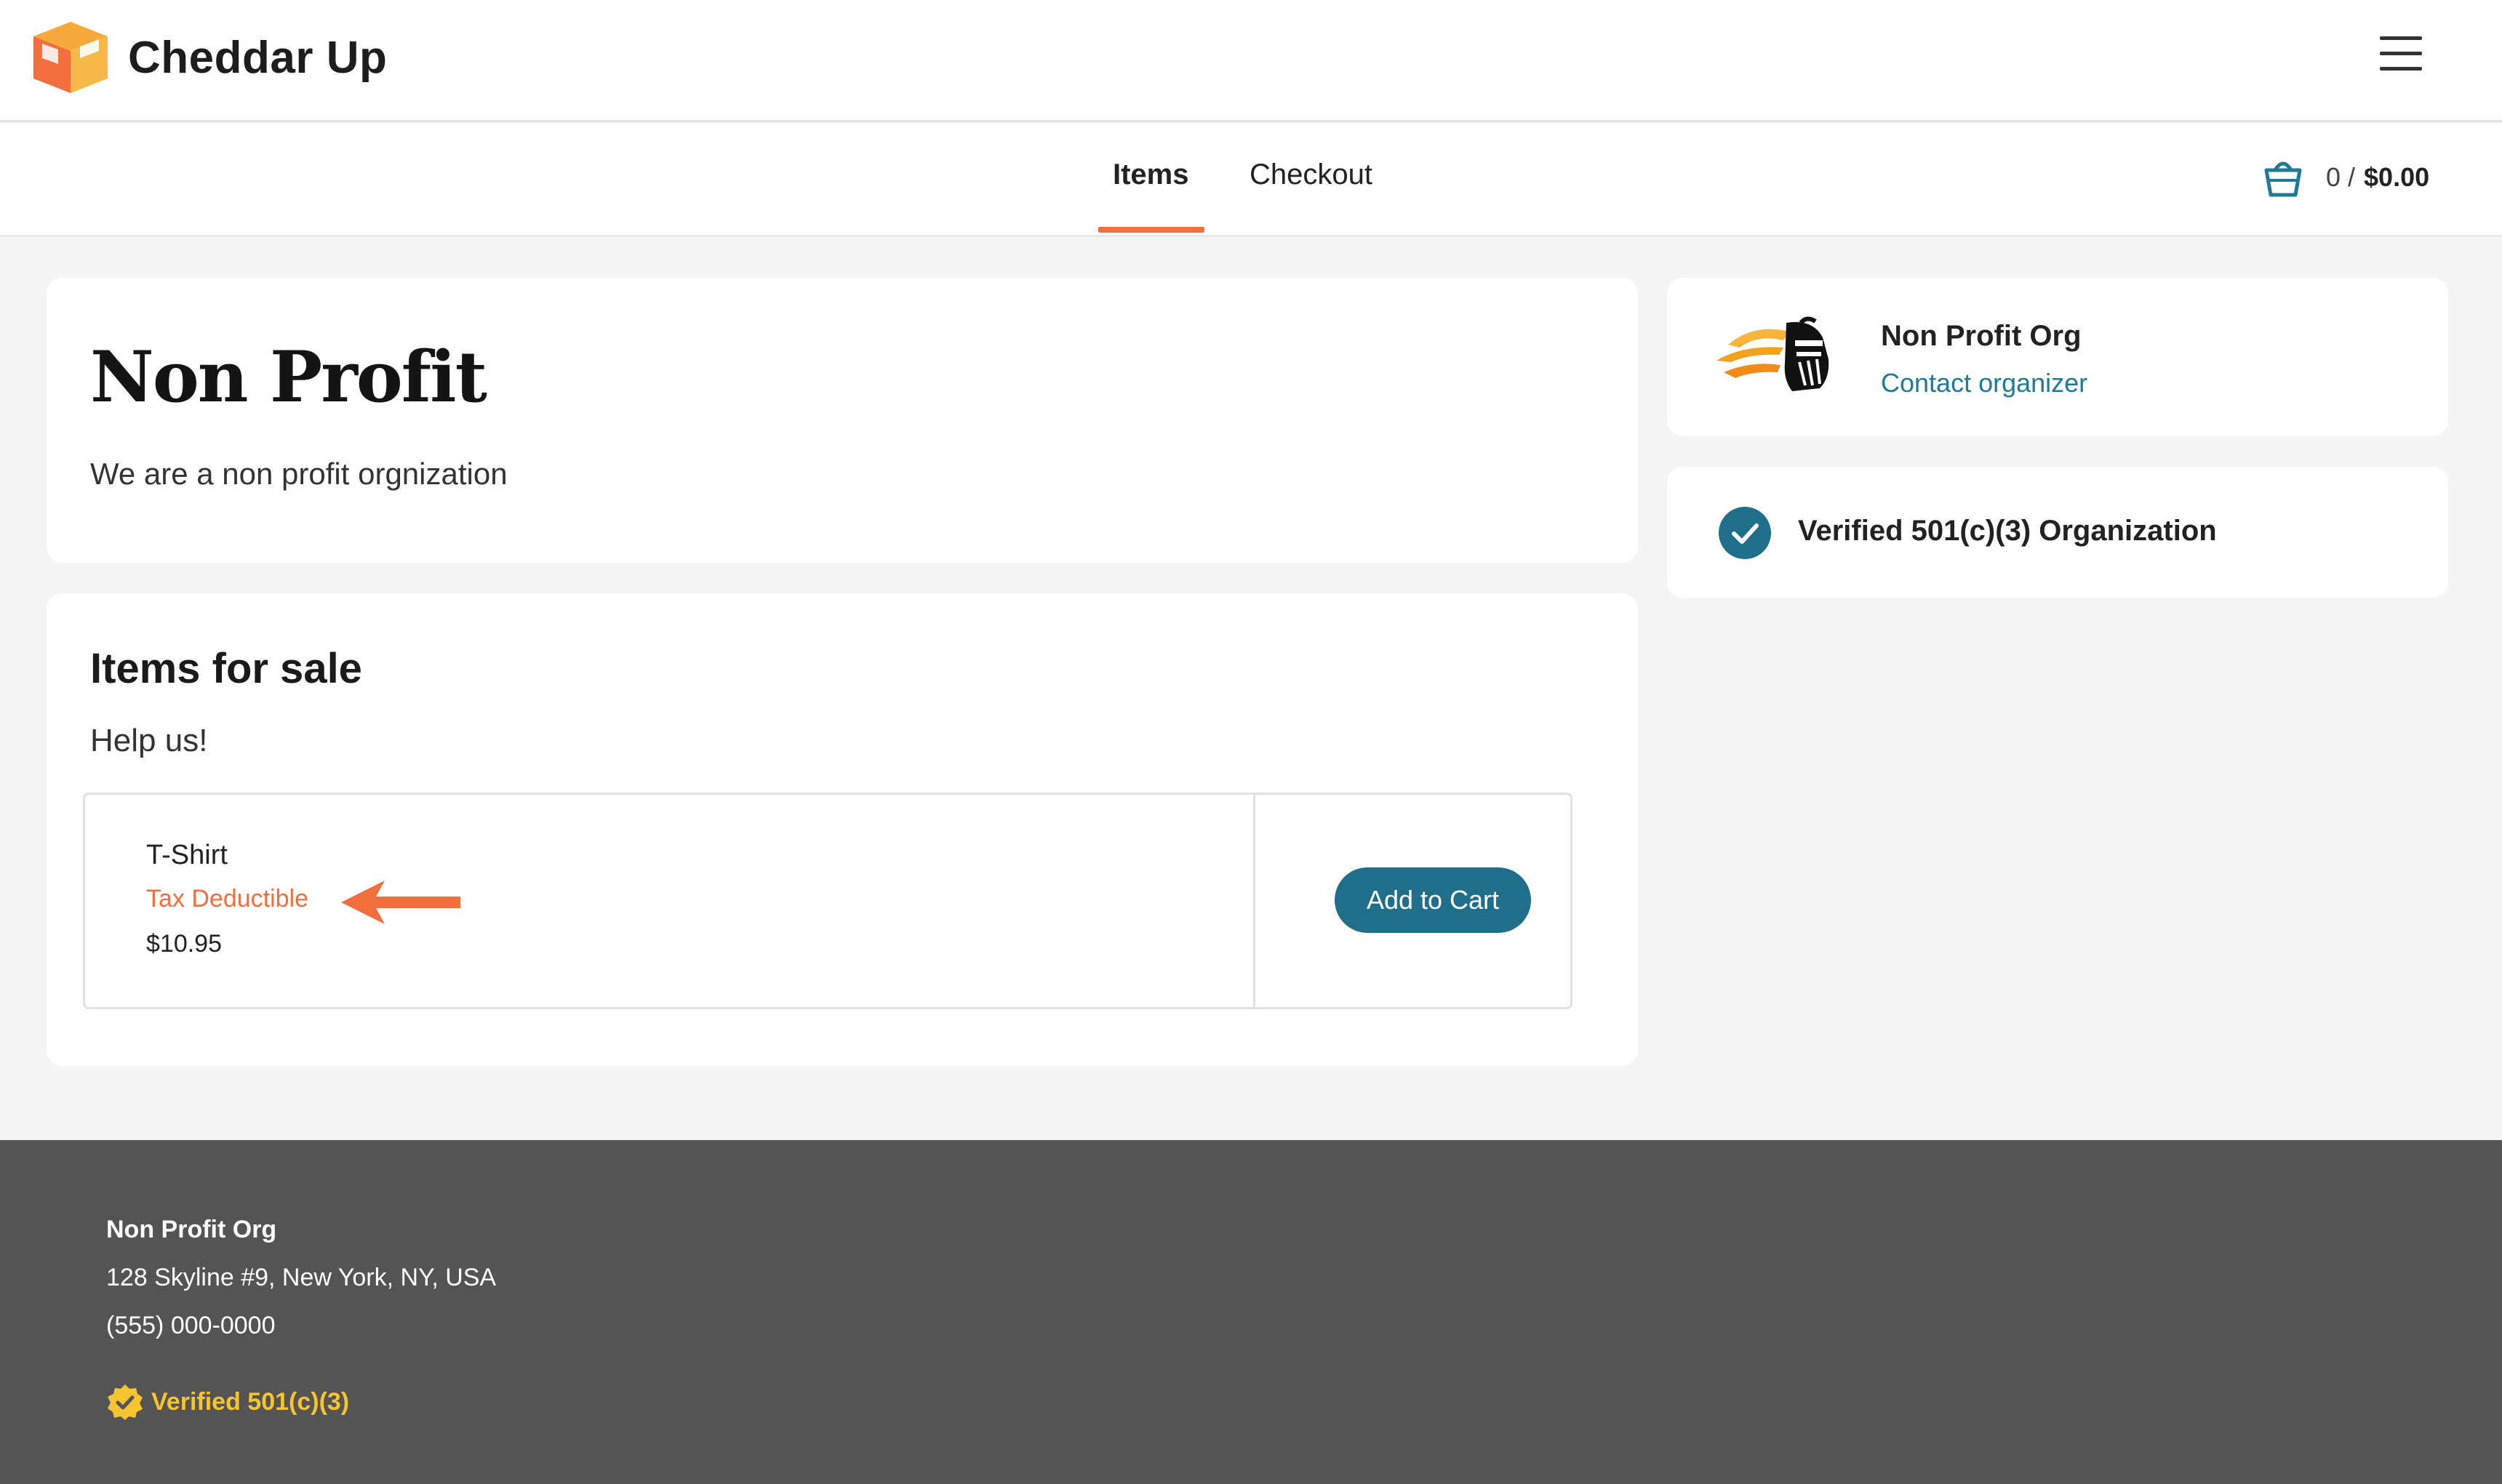 The width and height of the screenshot is (2502, 1484). Describe the element at coordinates (1745, 533) in the screenshot. I see `check-circle-icon` at that location.